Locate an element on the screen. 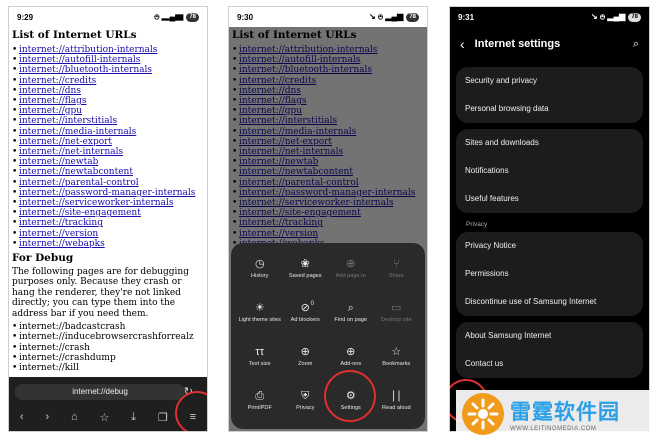 Image resolution: width=657 pixels, height=440 pixels. setting-about-samsung-internet: About Samsung Internet is located at coordinates (549, 336).